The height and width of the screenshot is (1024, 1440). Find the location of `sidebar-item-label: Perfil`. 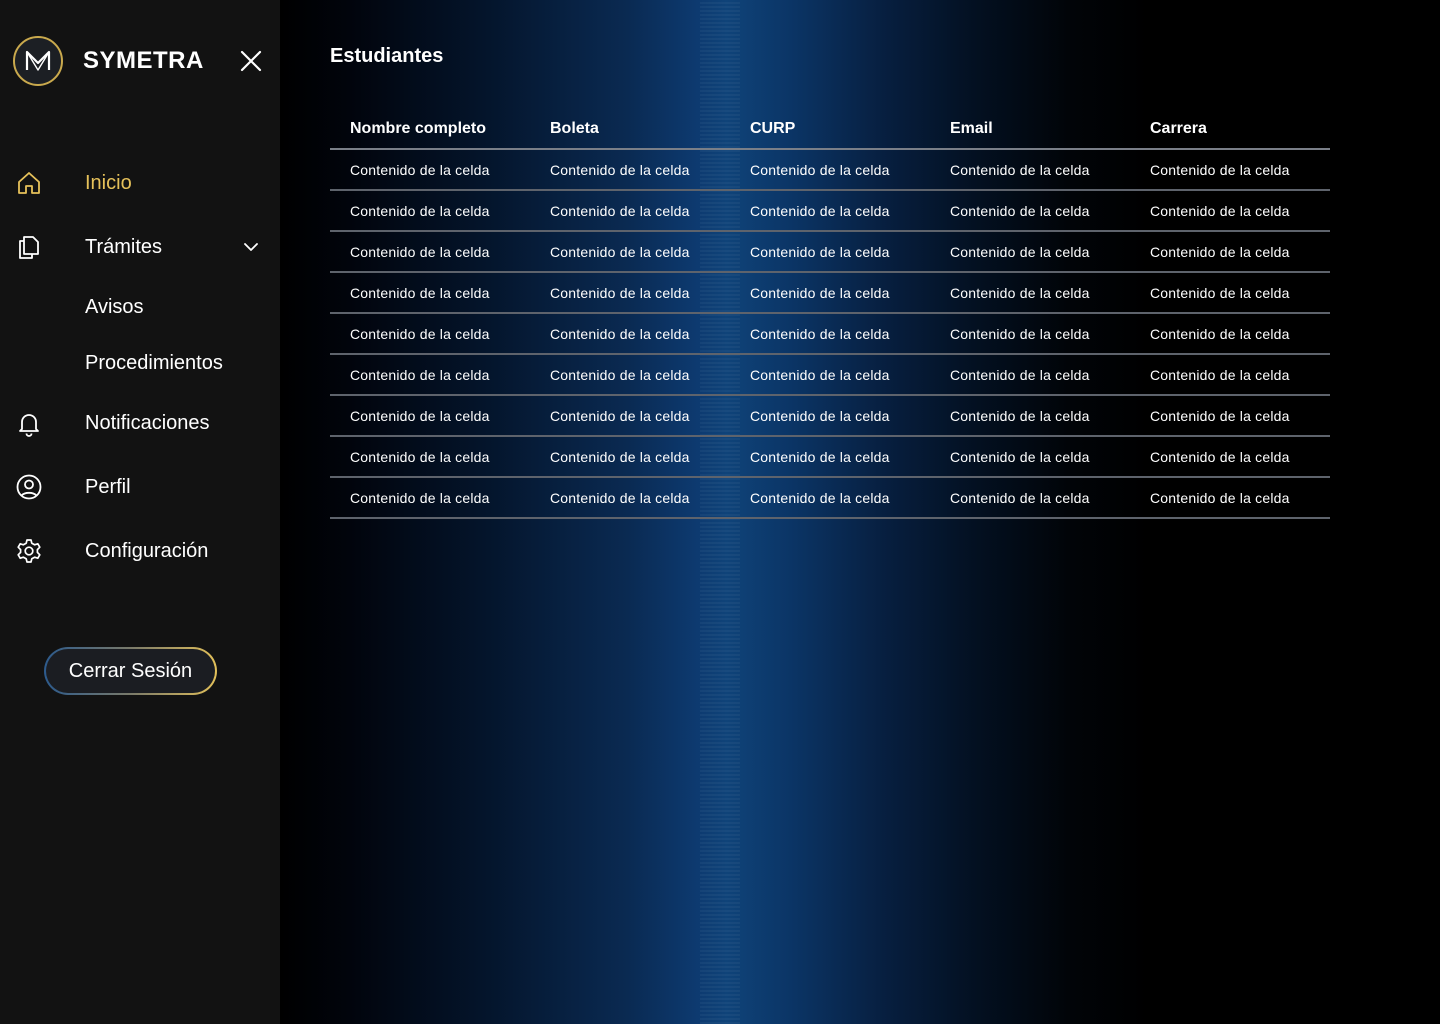

sidebar-item-label: Perfil is located at coordinates (108, 486).